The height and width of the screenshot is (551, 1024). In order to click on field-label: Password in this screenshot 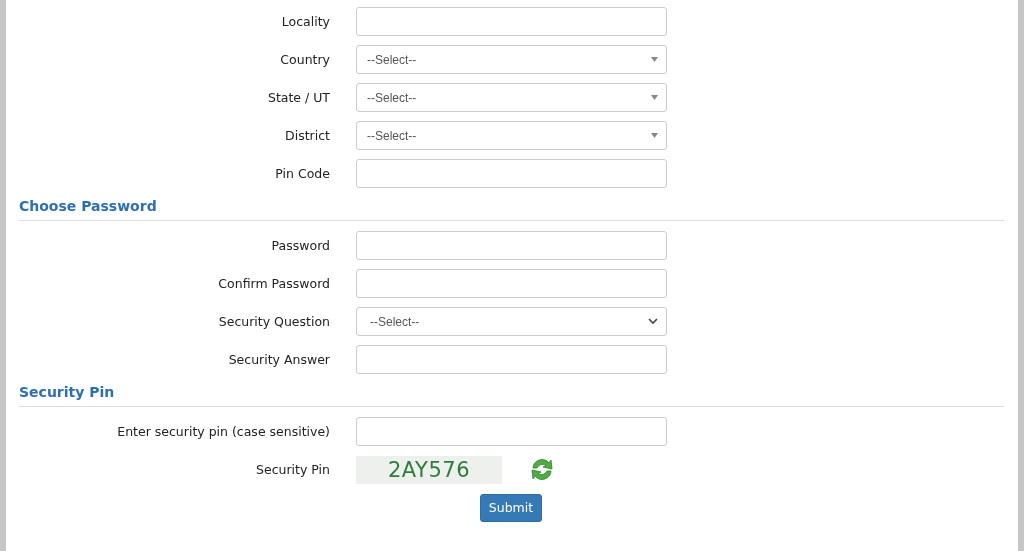, I will do `click(300, 245)`.